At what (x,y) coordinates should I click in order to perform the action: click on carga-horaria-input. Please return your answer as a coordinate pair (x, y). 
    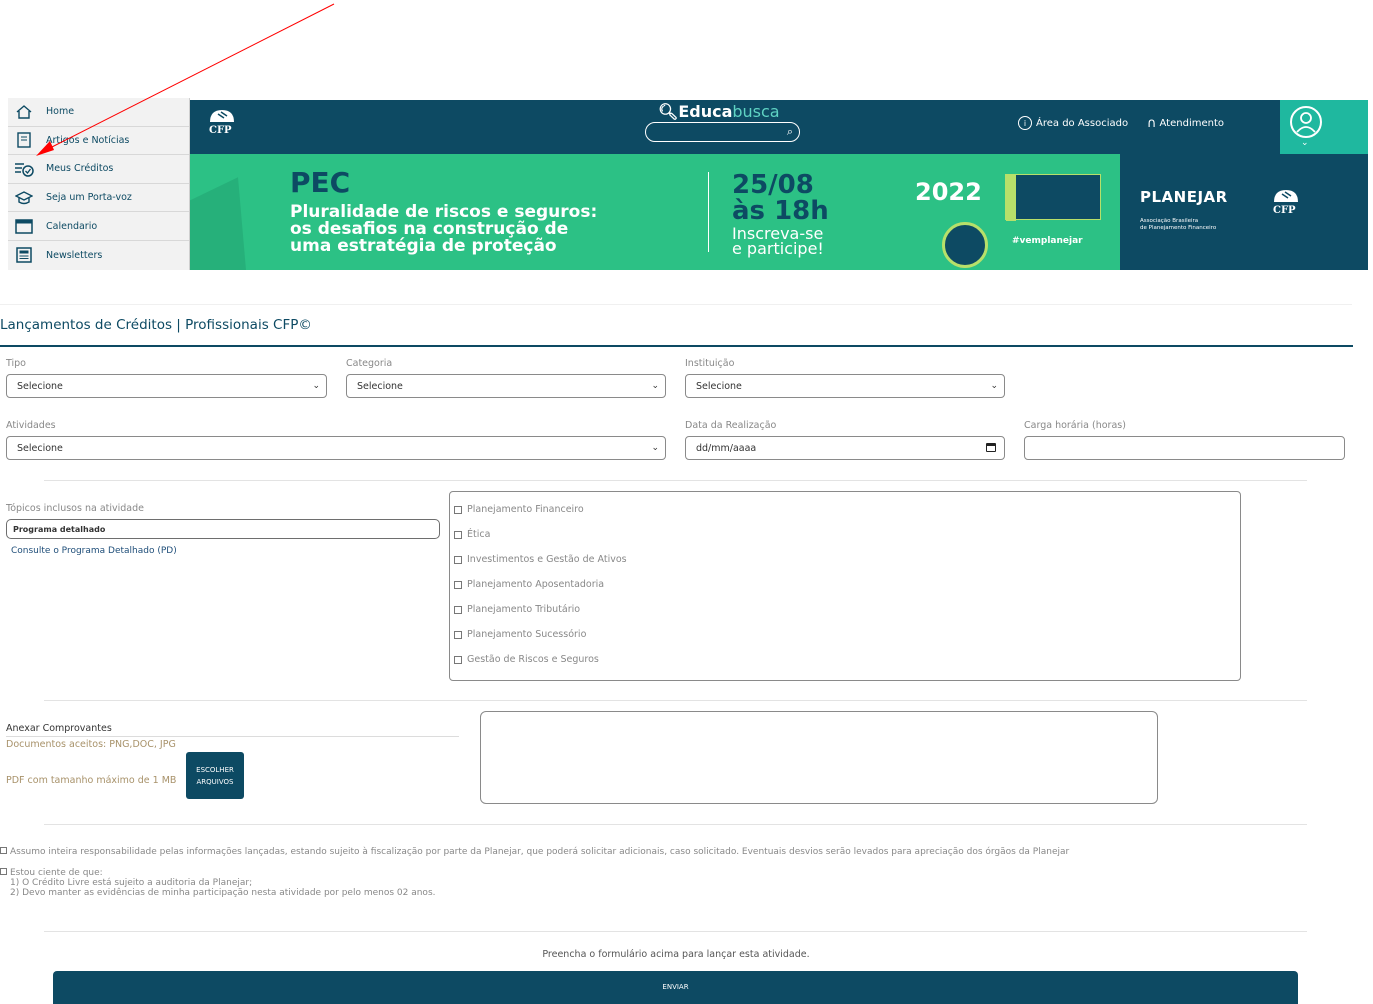
    Looking at the image, I should click on (1184, 448).